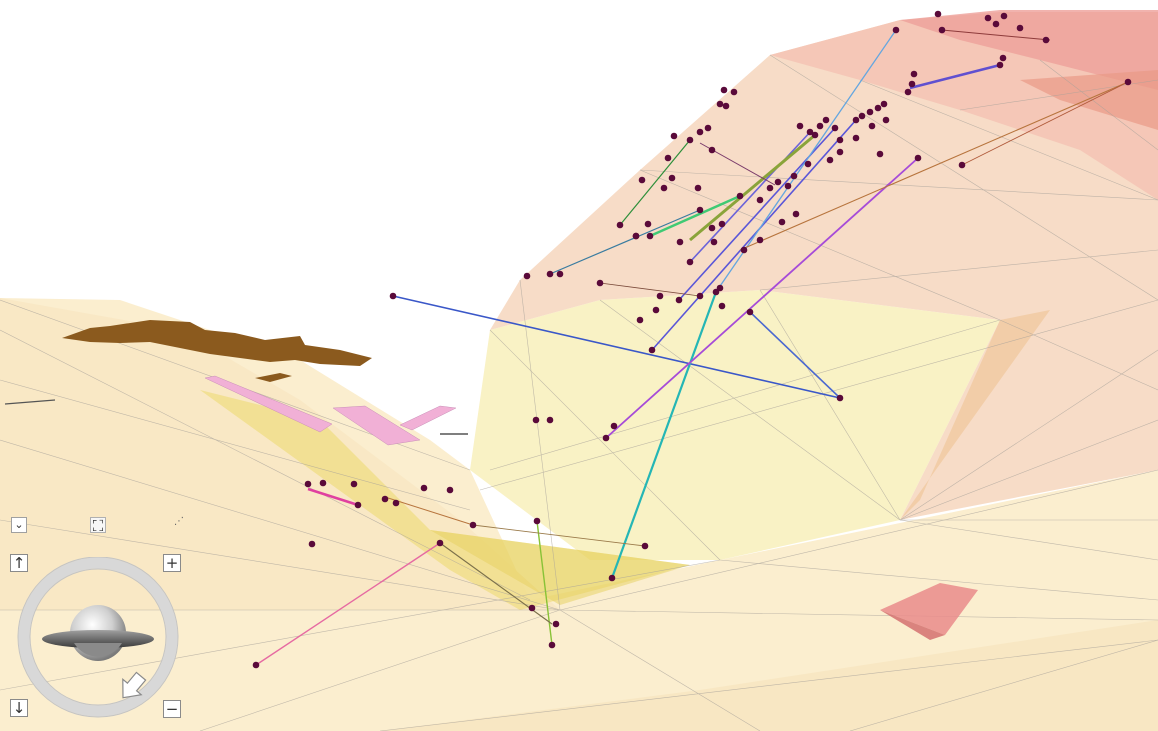 This screenshot has height=731, width=1158. Describe the element at coordinates (98, 526) in the screenshot. I see `full-extent-icon: ⛶` at that location.